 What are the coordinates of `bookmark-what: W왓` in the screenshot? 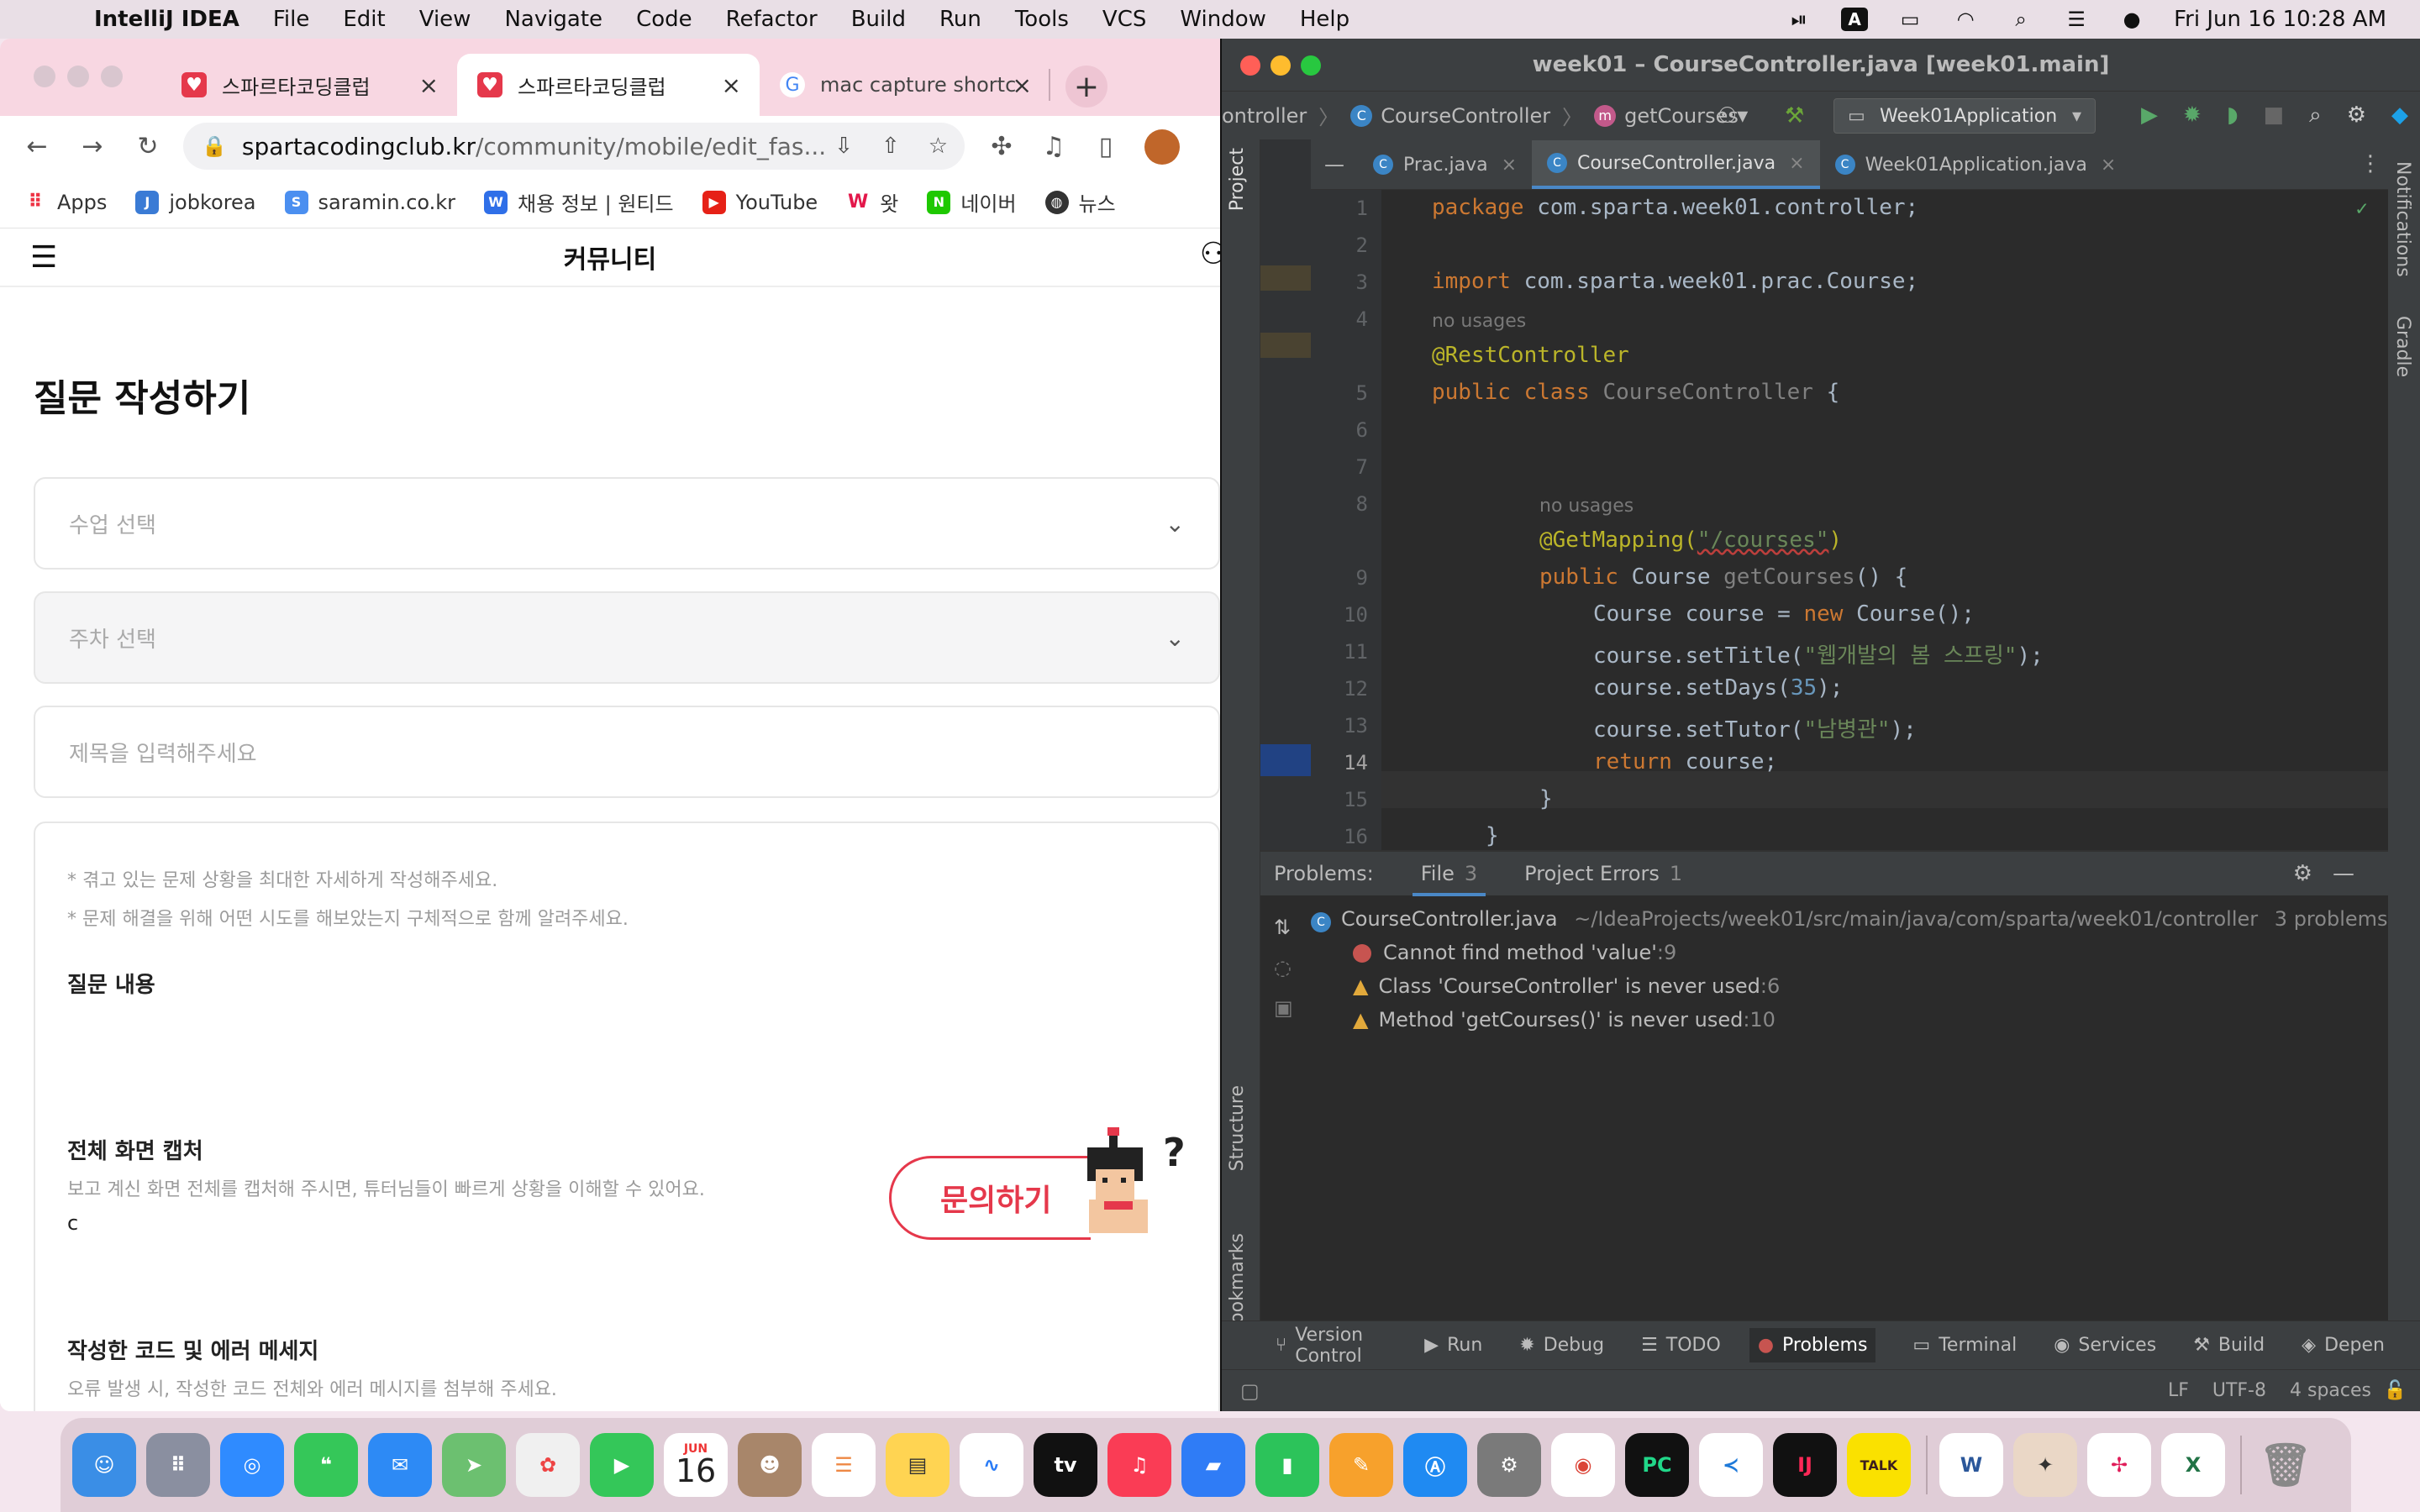 It's located at (872, 202).